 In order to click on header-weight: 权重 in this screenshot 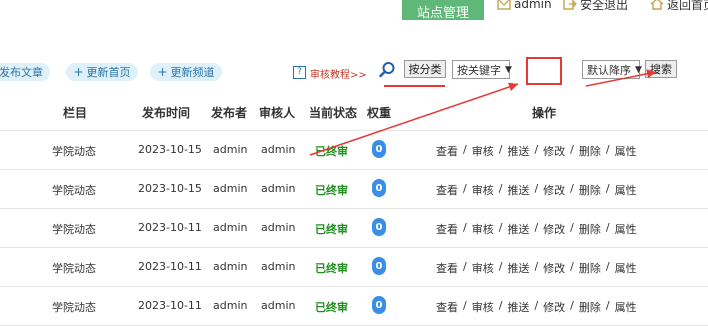, I will do `click(379, 113)`.